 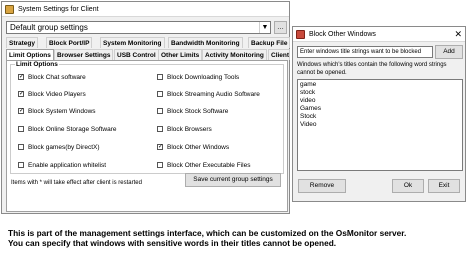 I want to click on tab-client: Client, so click(x=279, y=54).